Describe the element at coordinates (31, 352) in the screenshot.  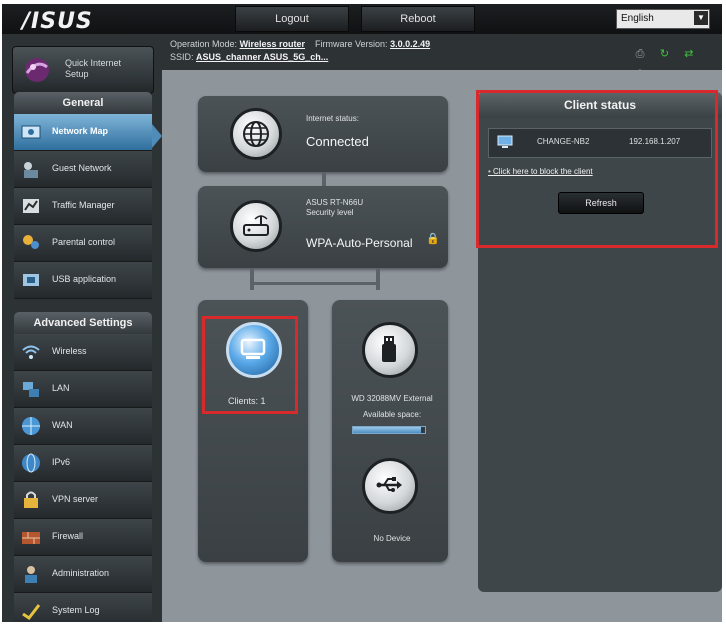
I see `wireless-icon` at that location.